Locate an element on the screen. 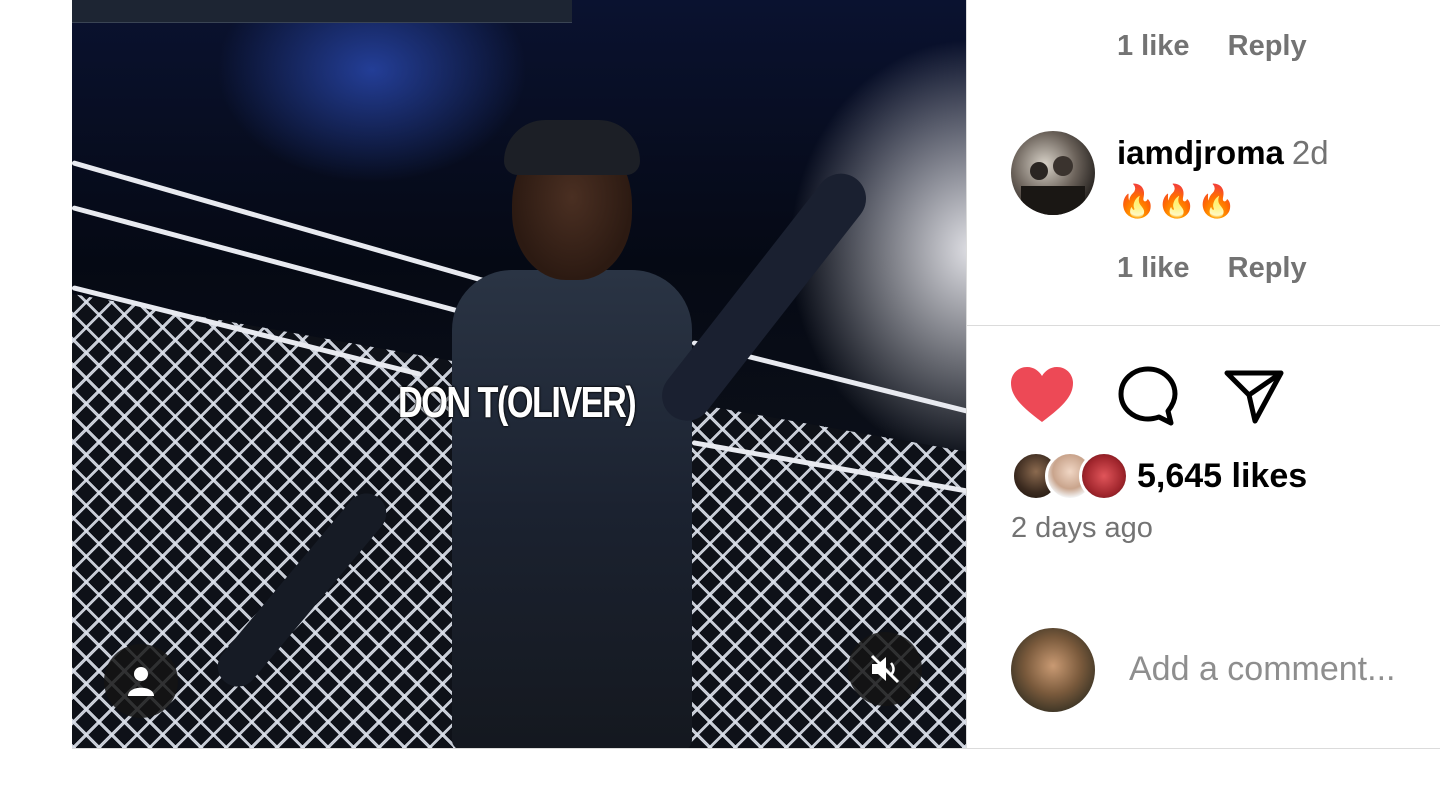  likes-count: 5,645 likes is located at coordinates (1222, 476).